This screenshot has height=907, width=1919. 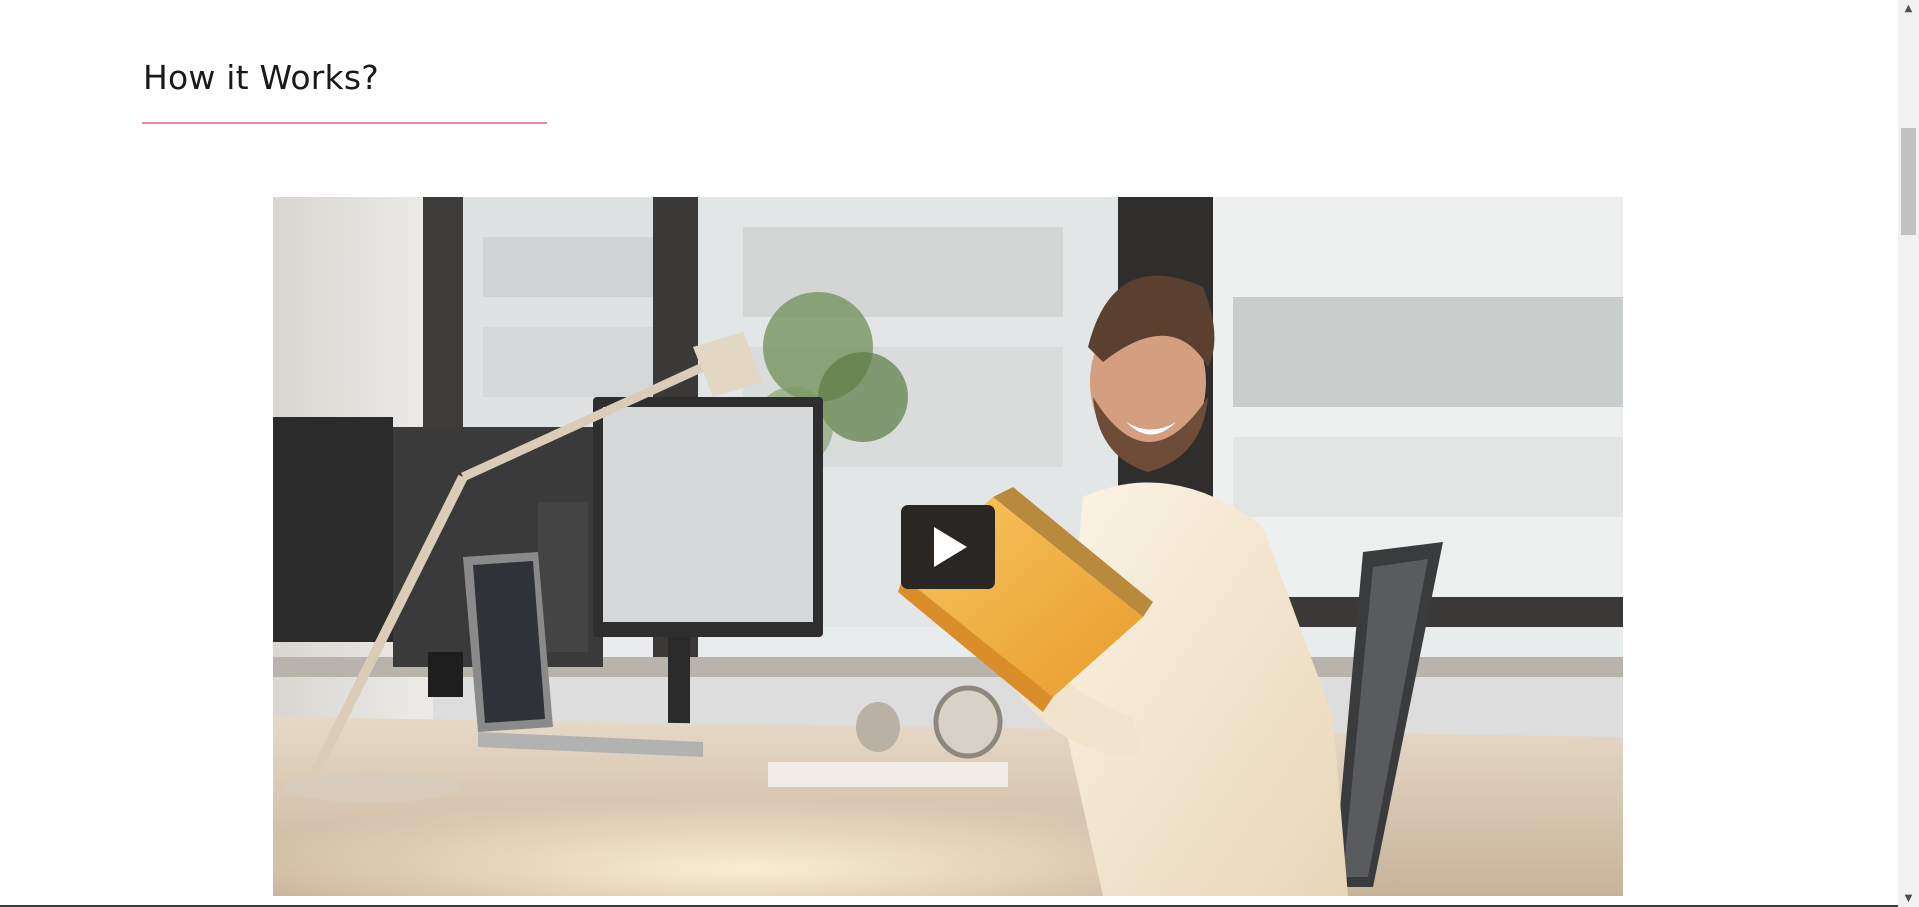 What do you see at coordinates (1908, 453) in the screenshot?
I see `vertical-scrollbar: ▲ ▼` at bounding box center [1908, 453].